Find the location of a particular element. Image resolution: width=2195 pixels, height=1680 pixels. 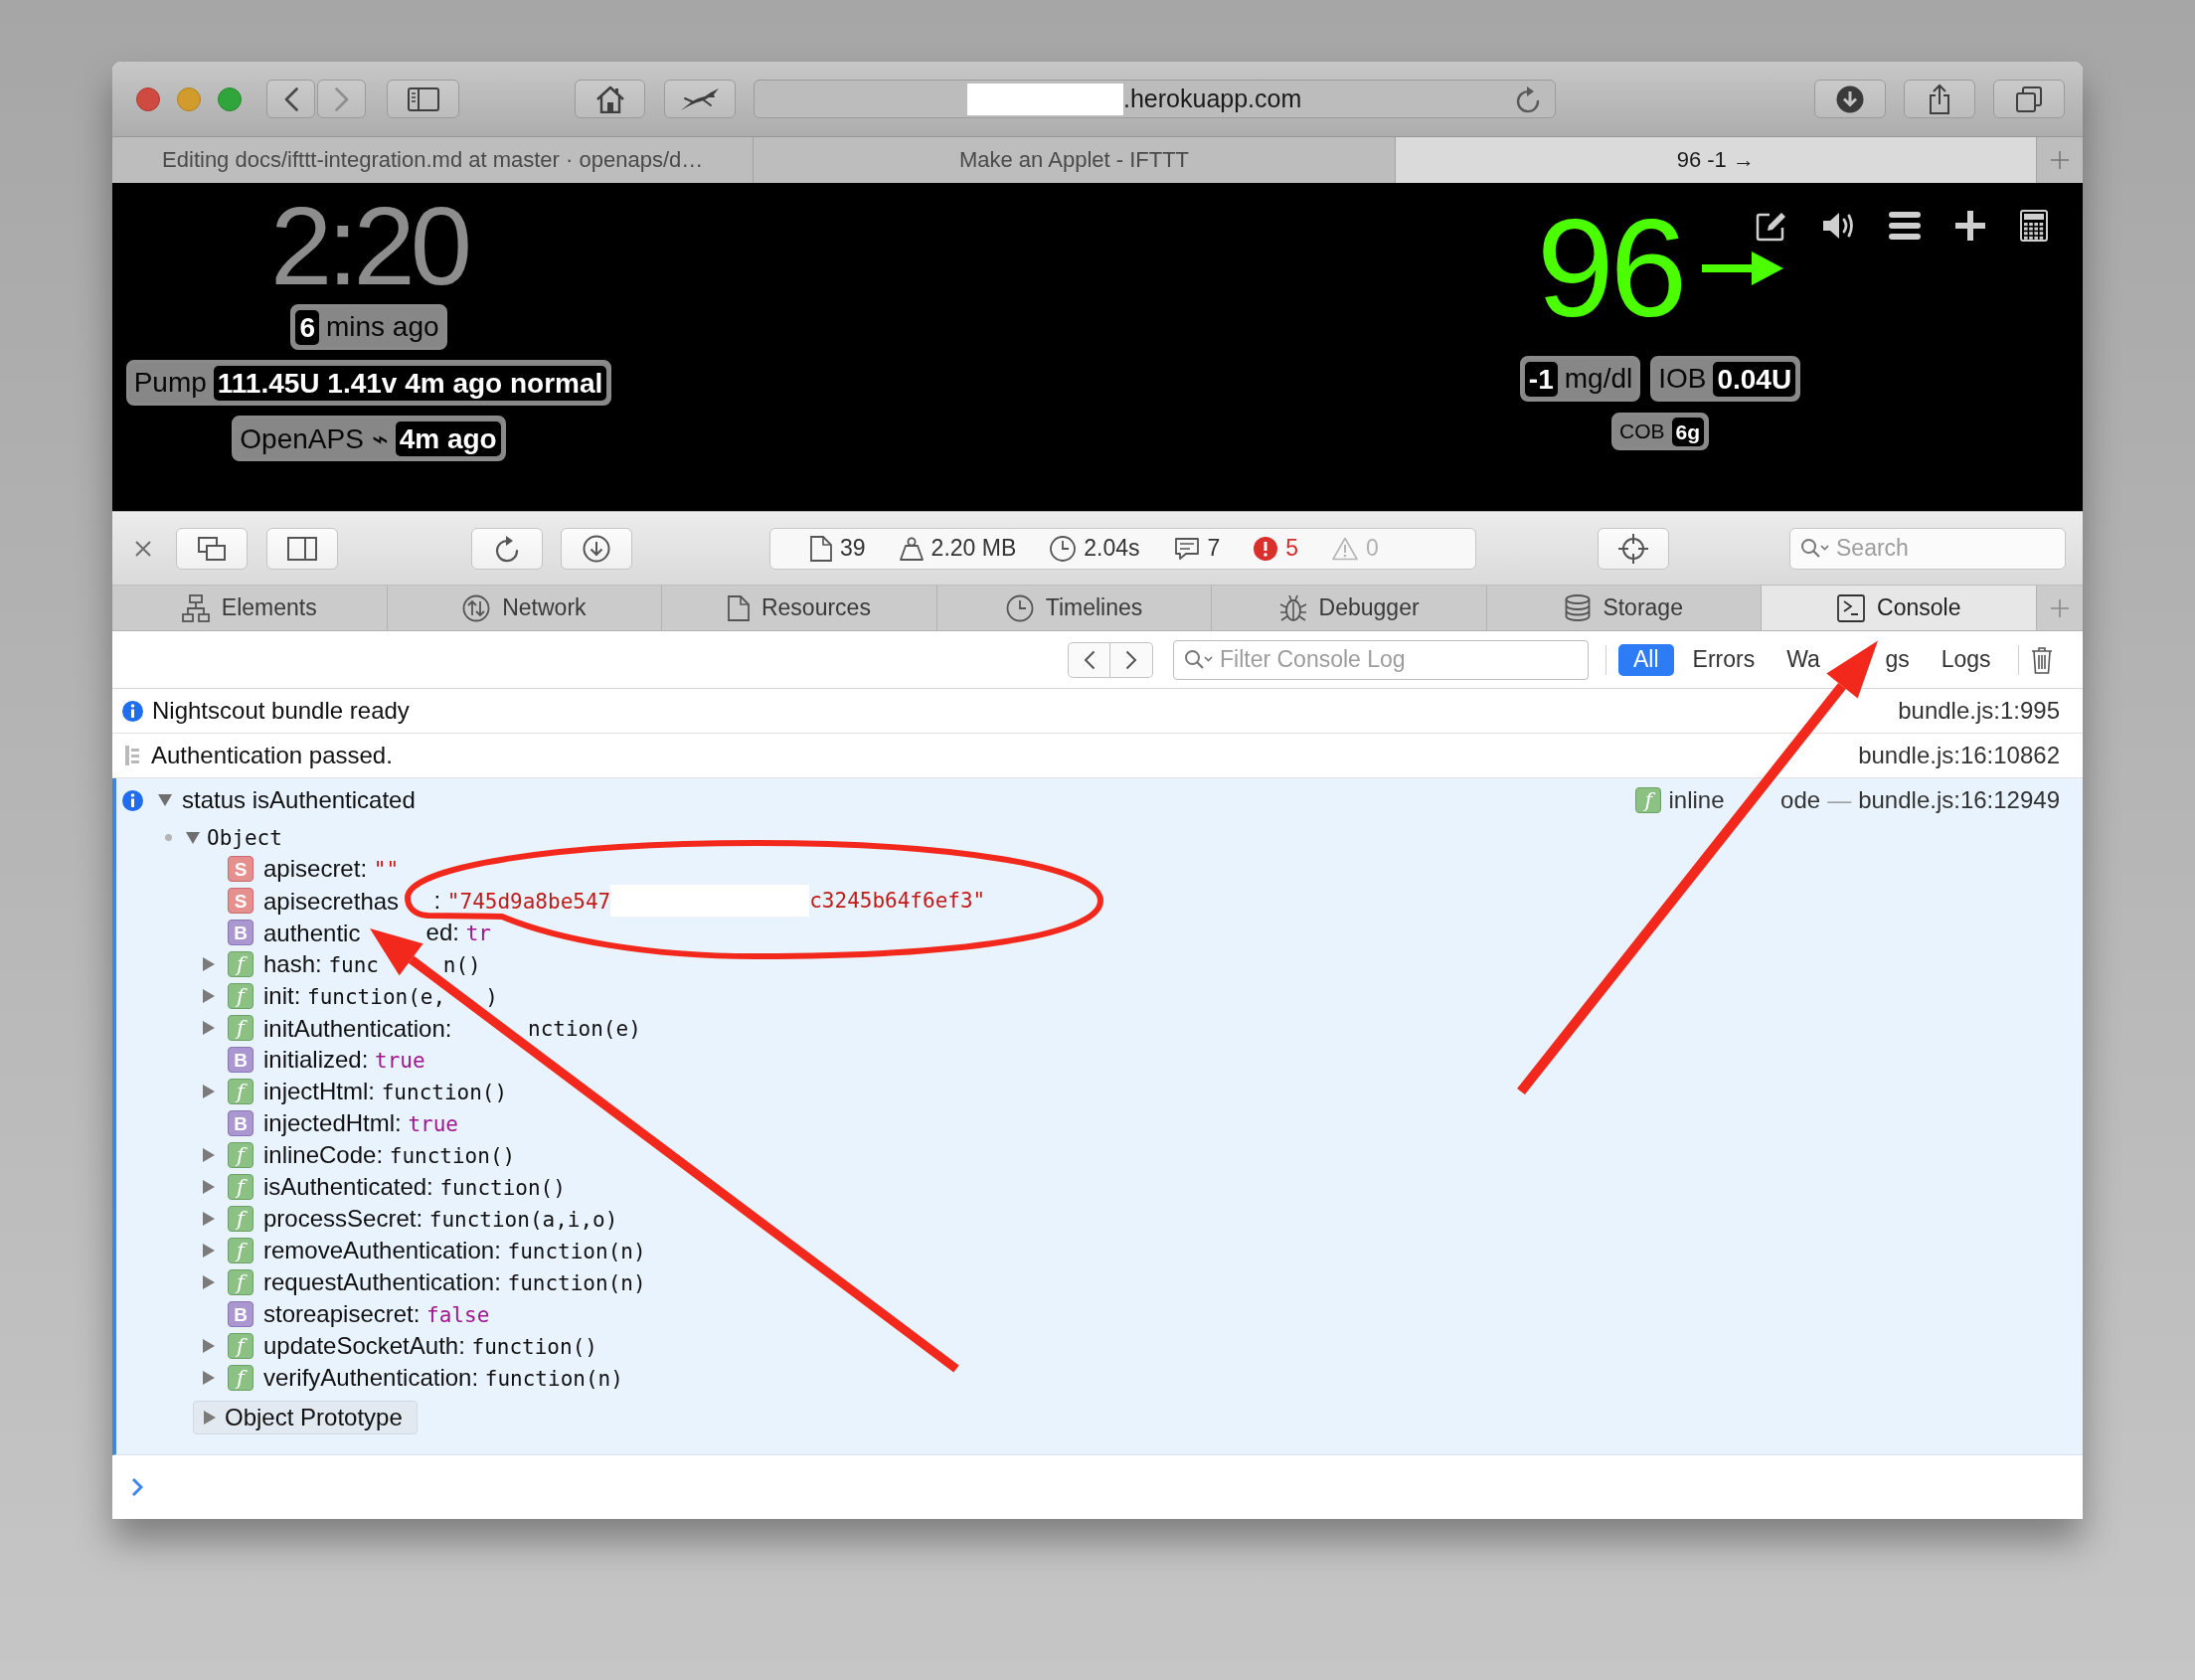

undock-button is located at coordinates (212, 548).